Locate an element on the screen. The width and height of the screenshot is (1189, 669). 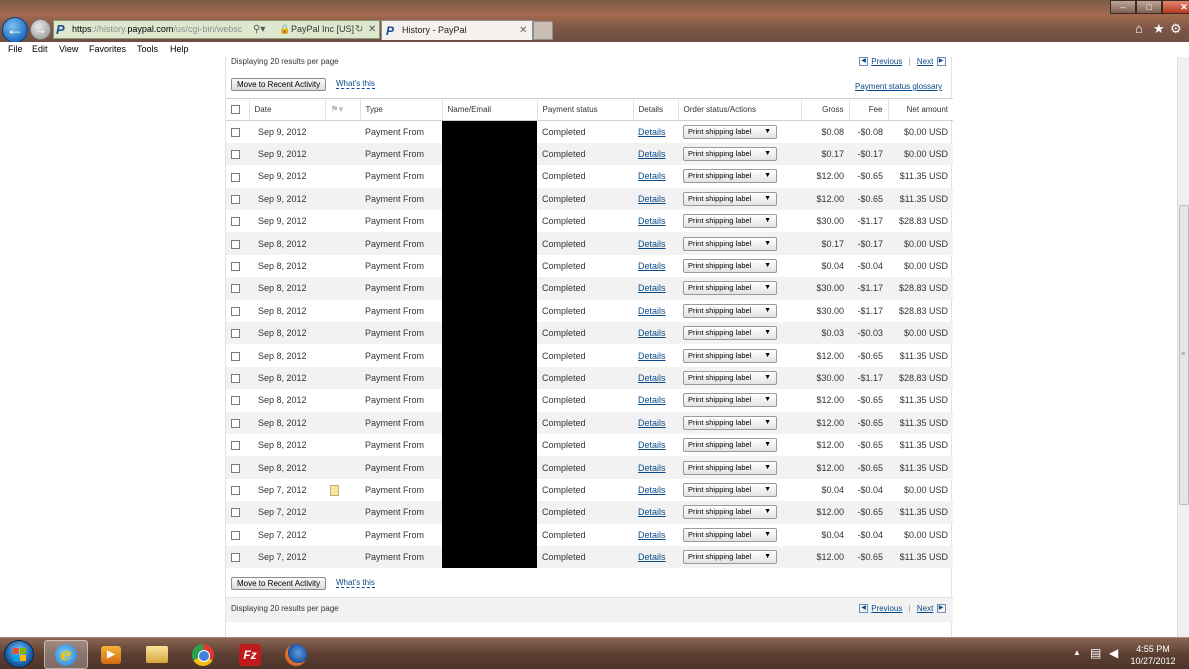
col-name-email: Name/Email is located at coordinates (490, 109).